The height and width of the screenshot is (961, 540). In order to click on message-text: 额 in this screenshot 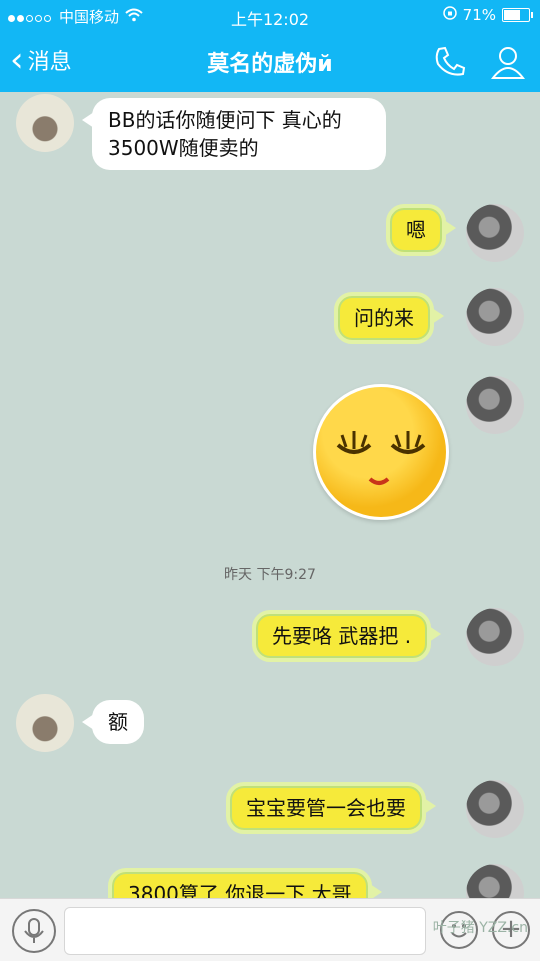, I will do `click(118, 722)`.